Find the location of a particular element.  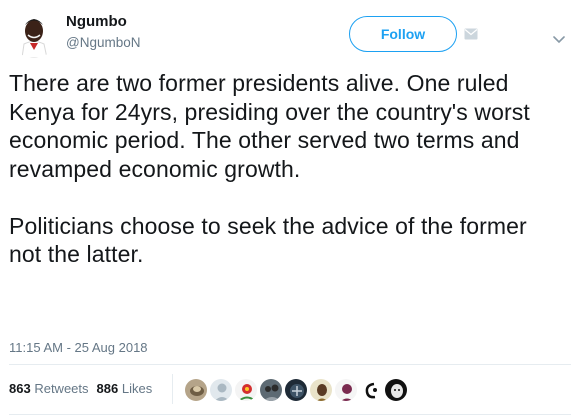

likes-count: 886 is located at coordinates (107, 388).